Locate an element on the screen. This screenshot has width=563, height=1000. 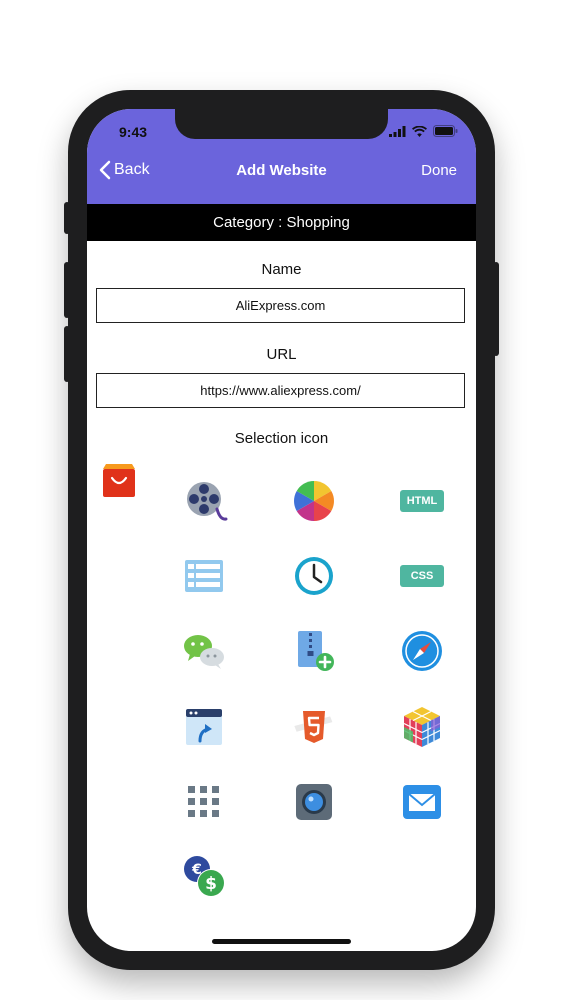
navigation-bar: 9:43 Back Add Website Done is located at coordinates (281, 156).